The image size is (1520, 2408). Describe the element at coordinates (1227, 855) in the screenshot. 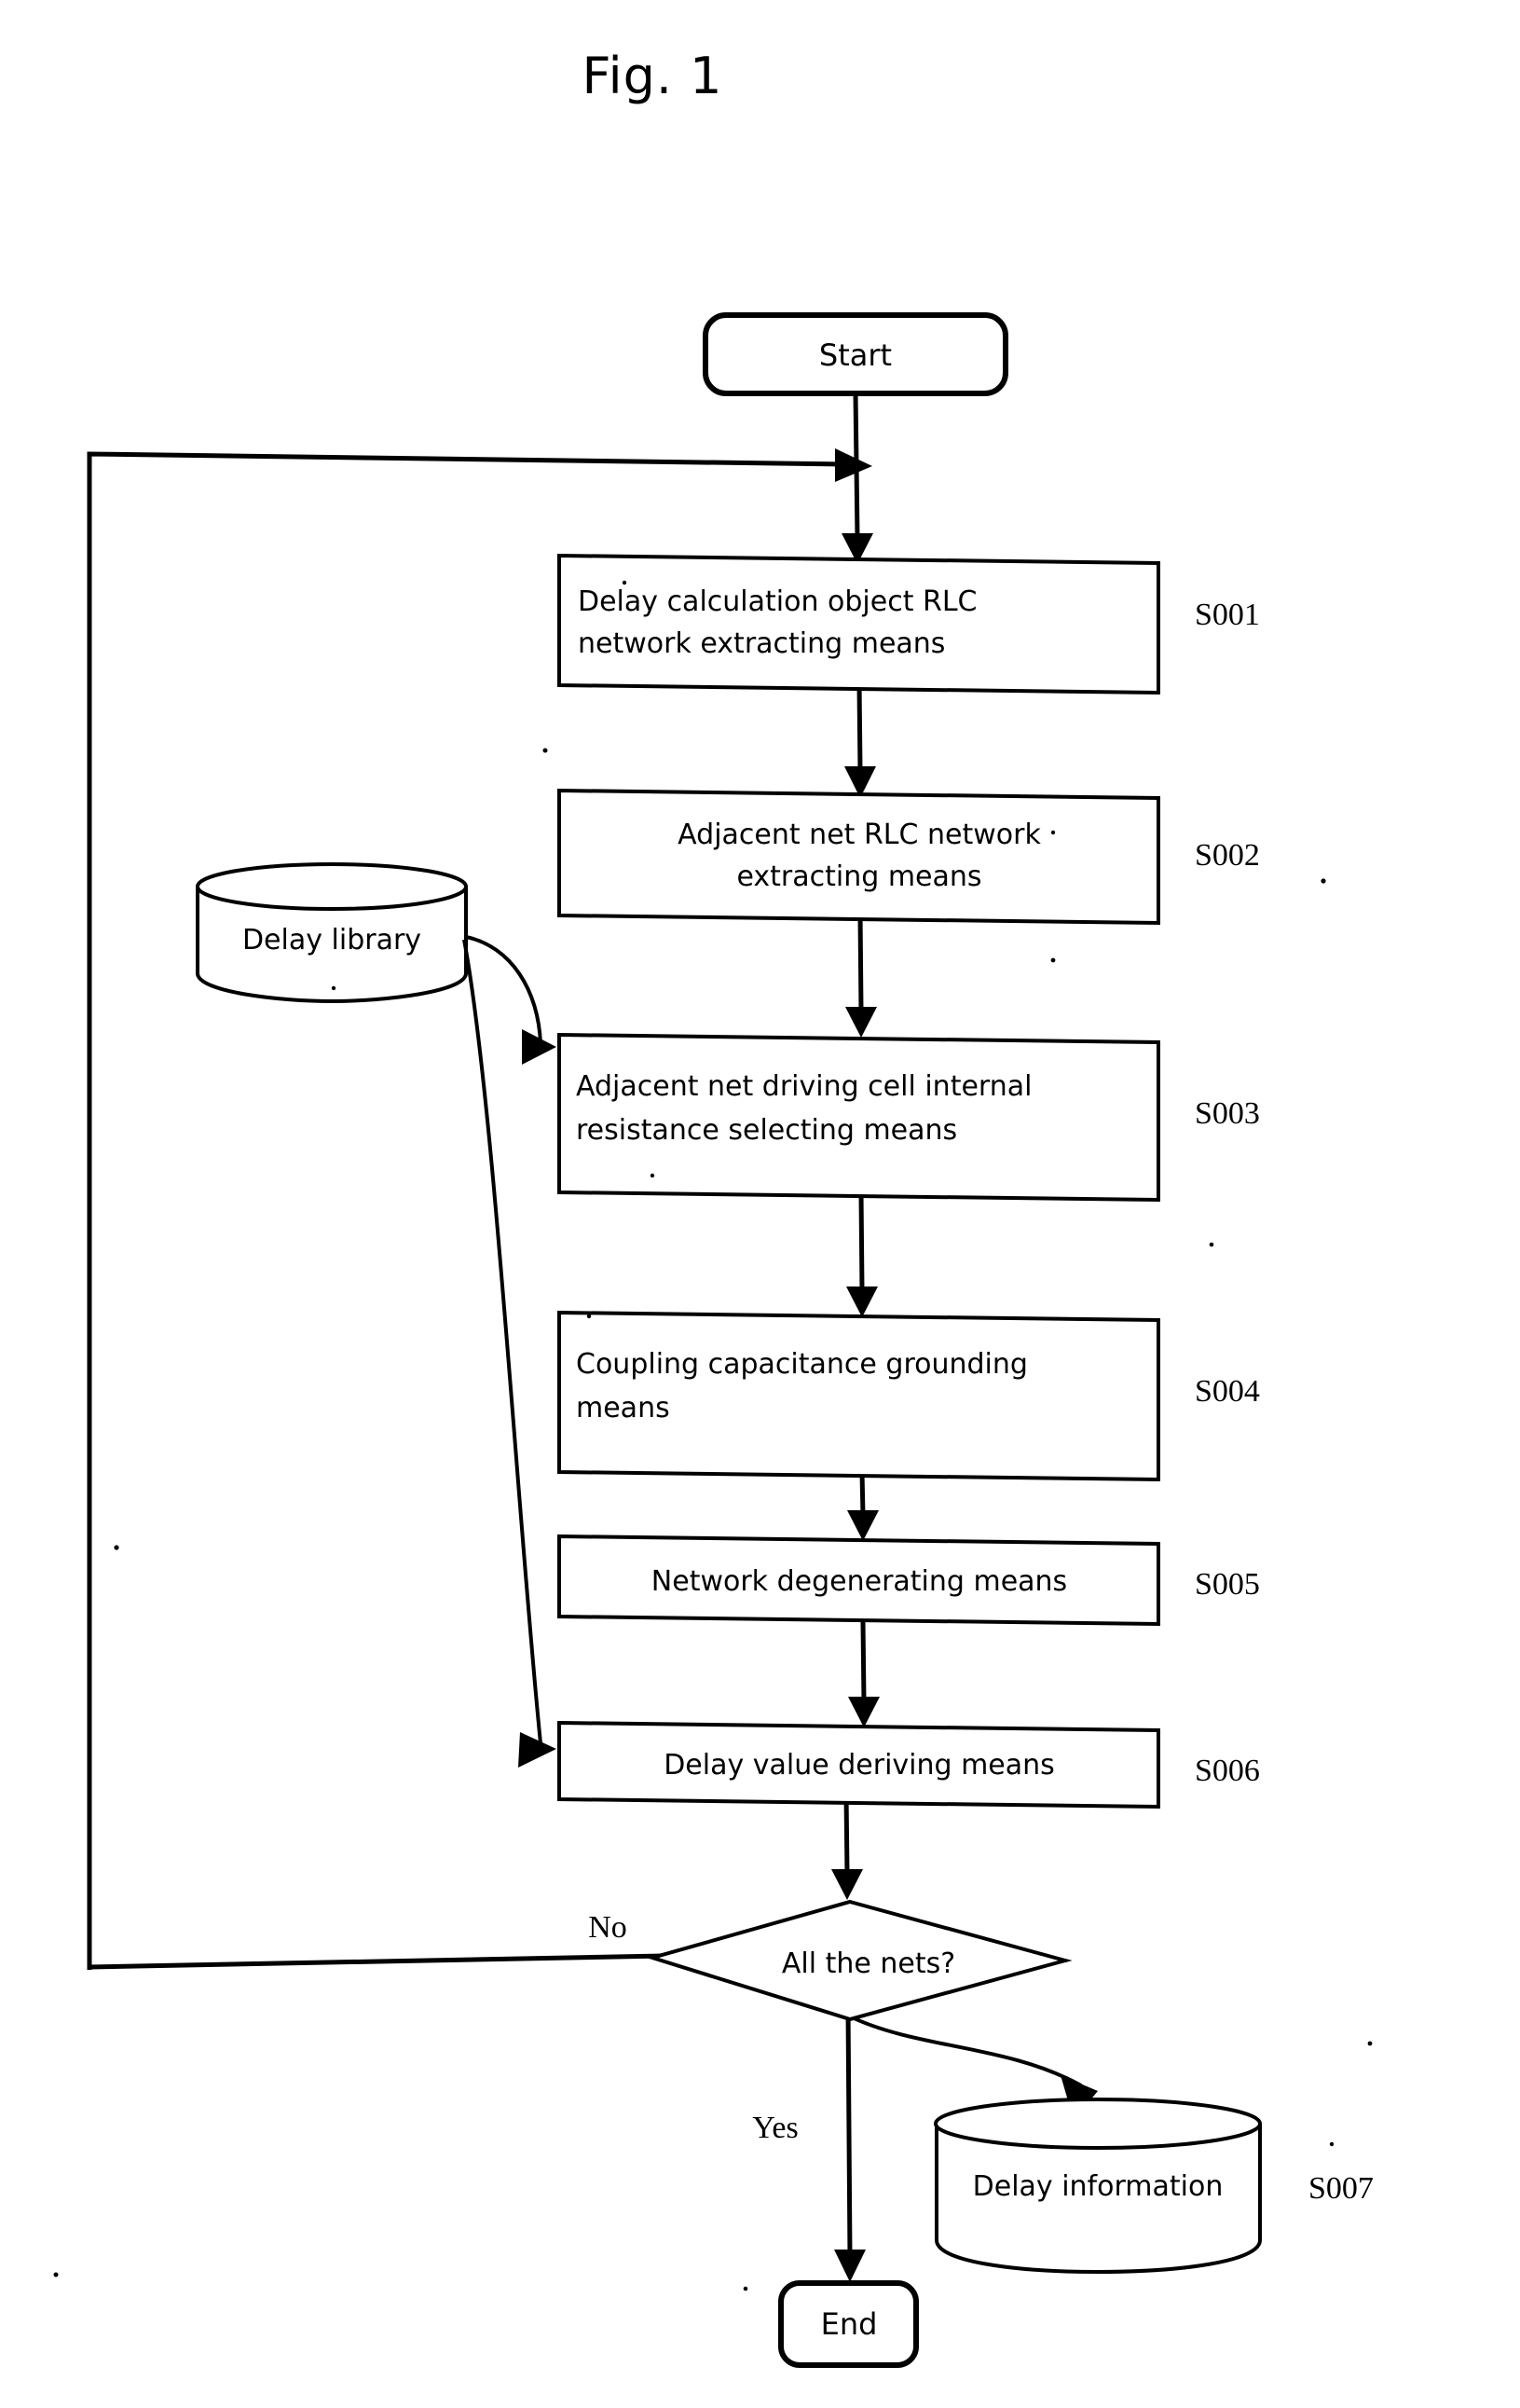

I see `s002-step-label: S002` at that location.